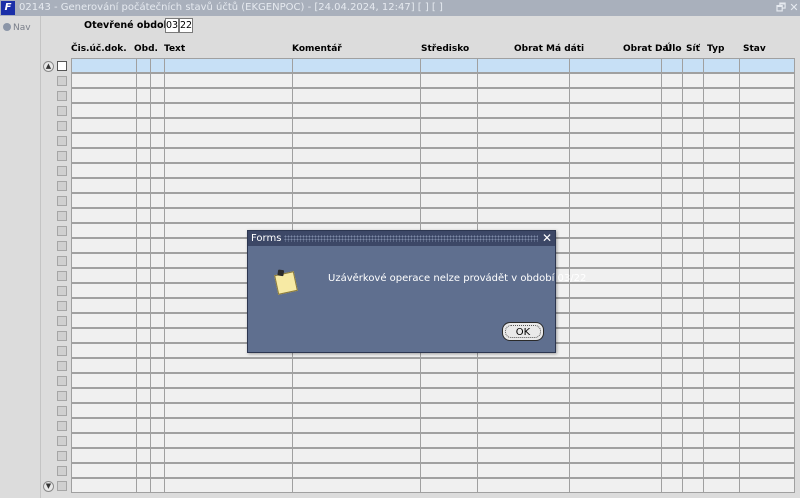 The height and width of the screenshot is (498, 800). I want to click on period-month-field: 03, so click(172, 25).